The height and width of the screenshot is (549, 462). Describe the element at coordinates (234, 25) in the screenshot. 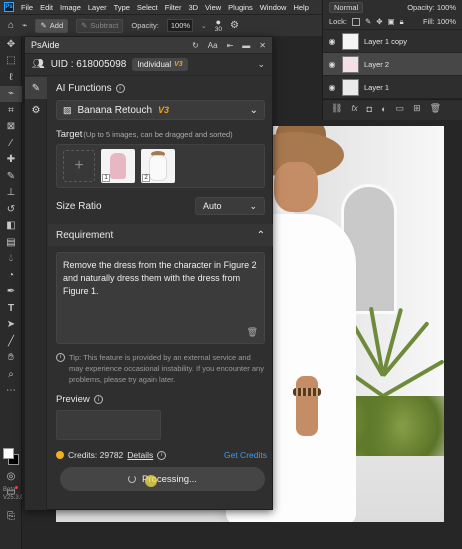

I see `settings-gear-icon: ⚙` at that location.